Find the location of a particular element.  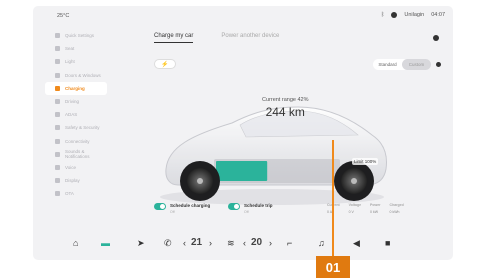

charging-plug-icon is located at coordinates (57, 88).